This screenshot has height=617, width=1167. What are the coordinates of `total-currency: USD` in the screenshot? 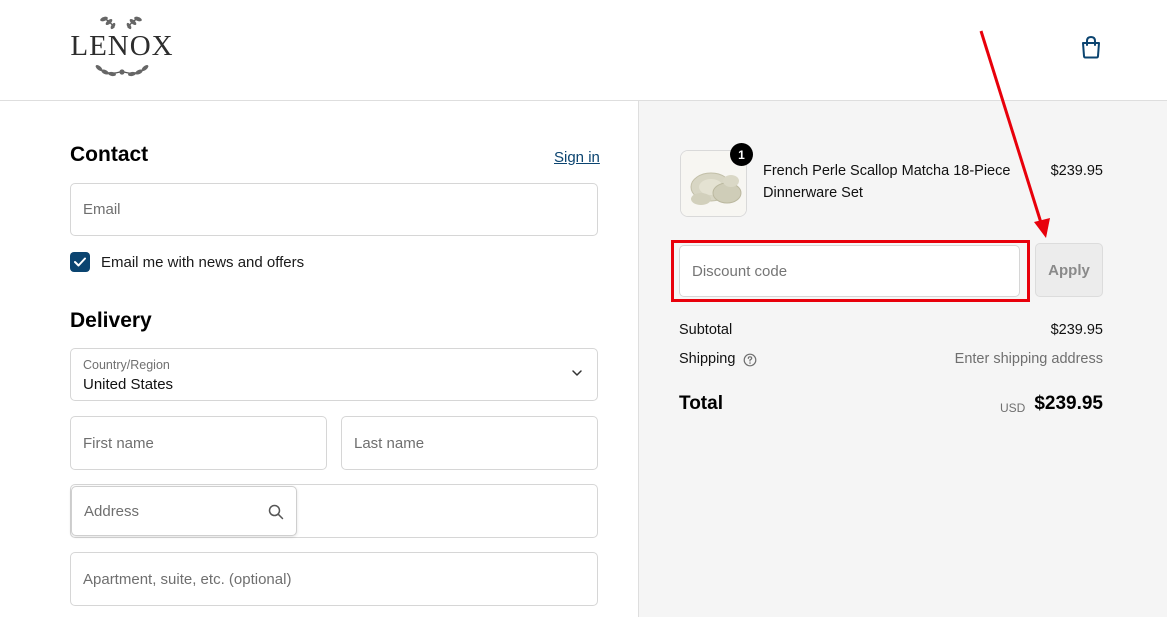 It's located at (1013, 408).